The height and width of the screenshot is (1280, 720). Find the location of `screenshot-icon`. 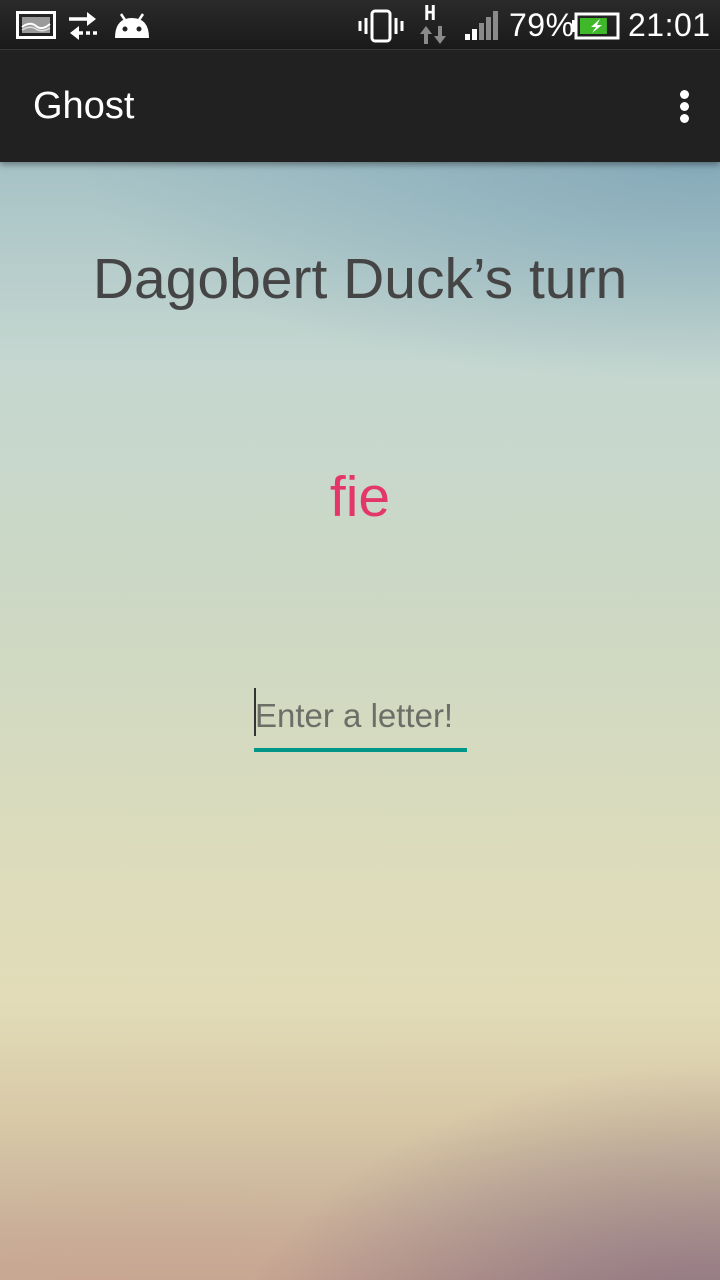

screenshot-icon is located at coordinates (36, 25).